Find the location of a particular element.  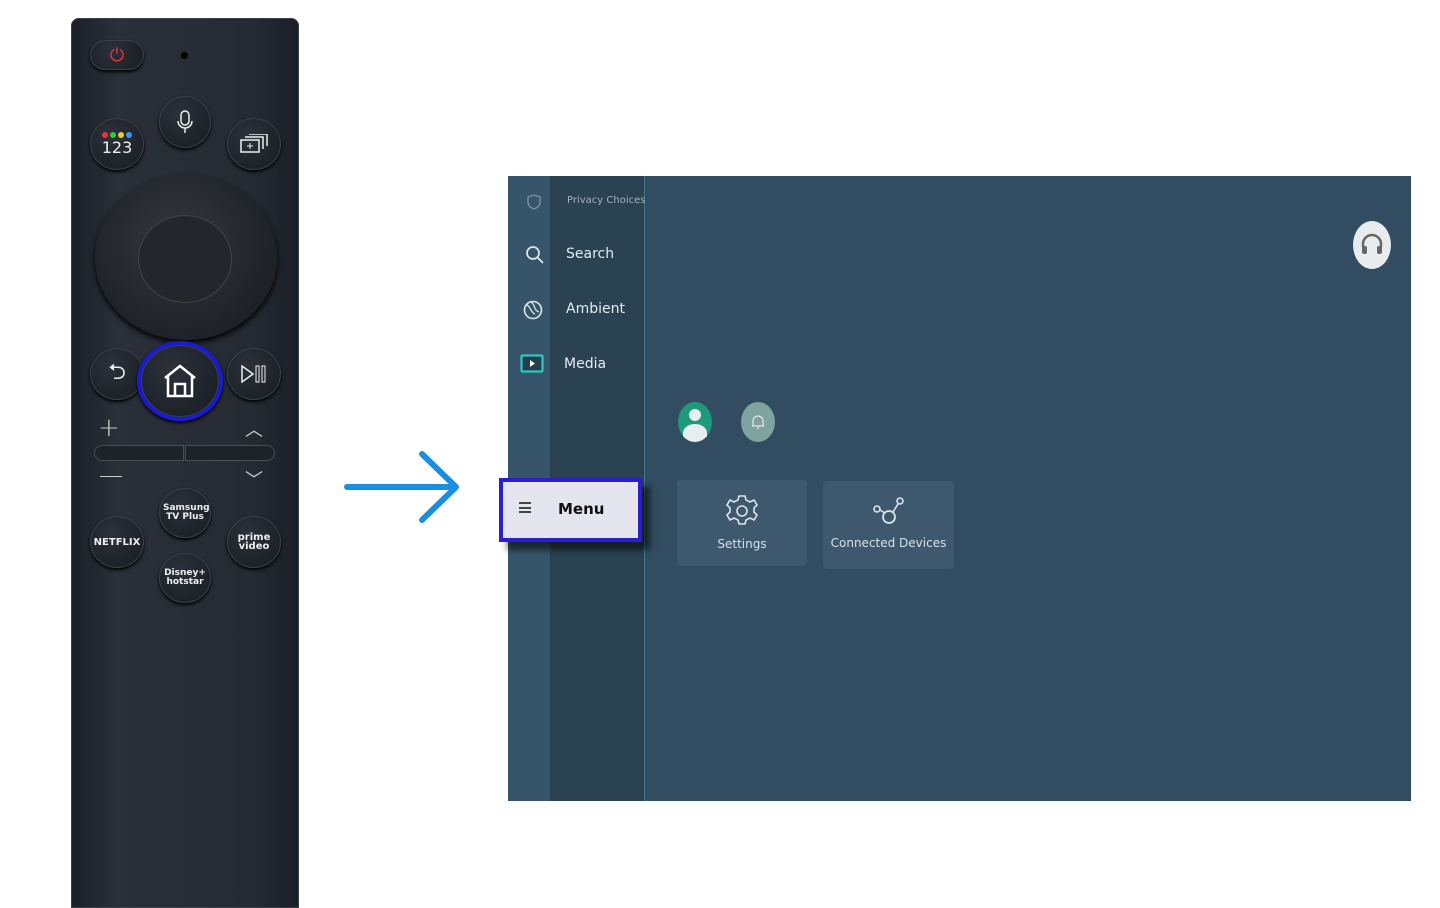

multiview-button is located at coordinates (254, 144).